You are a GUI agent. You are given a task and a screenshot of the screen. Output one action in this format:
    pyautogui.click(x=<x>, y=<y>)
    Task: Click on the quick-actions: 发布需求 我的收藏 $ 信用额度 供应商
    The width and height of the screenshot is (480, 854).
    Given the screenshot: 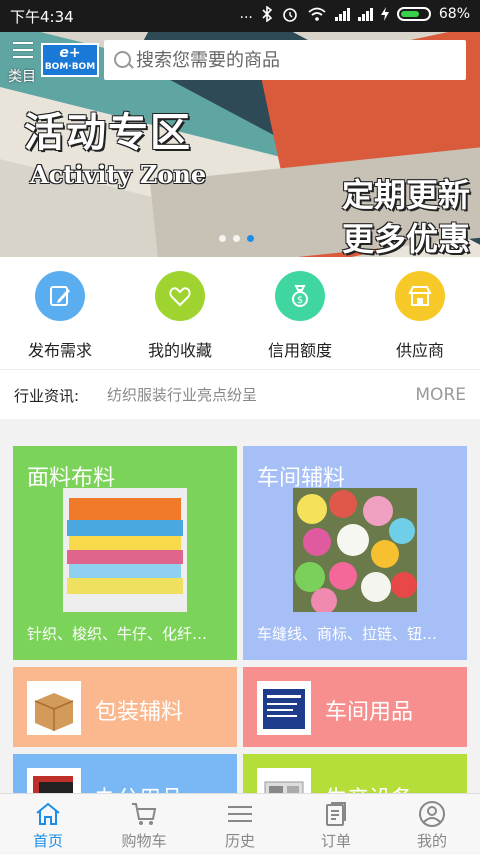 What is the action you would take?
    pyautogui.click(x=240, y=313)
    